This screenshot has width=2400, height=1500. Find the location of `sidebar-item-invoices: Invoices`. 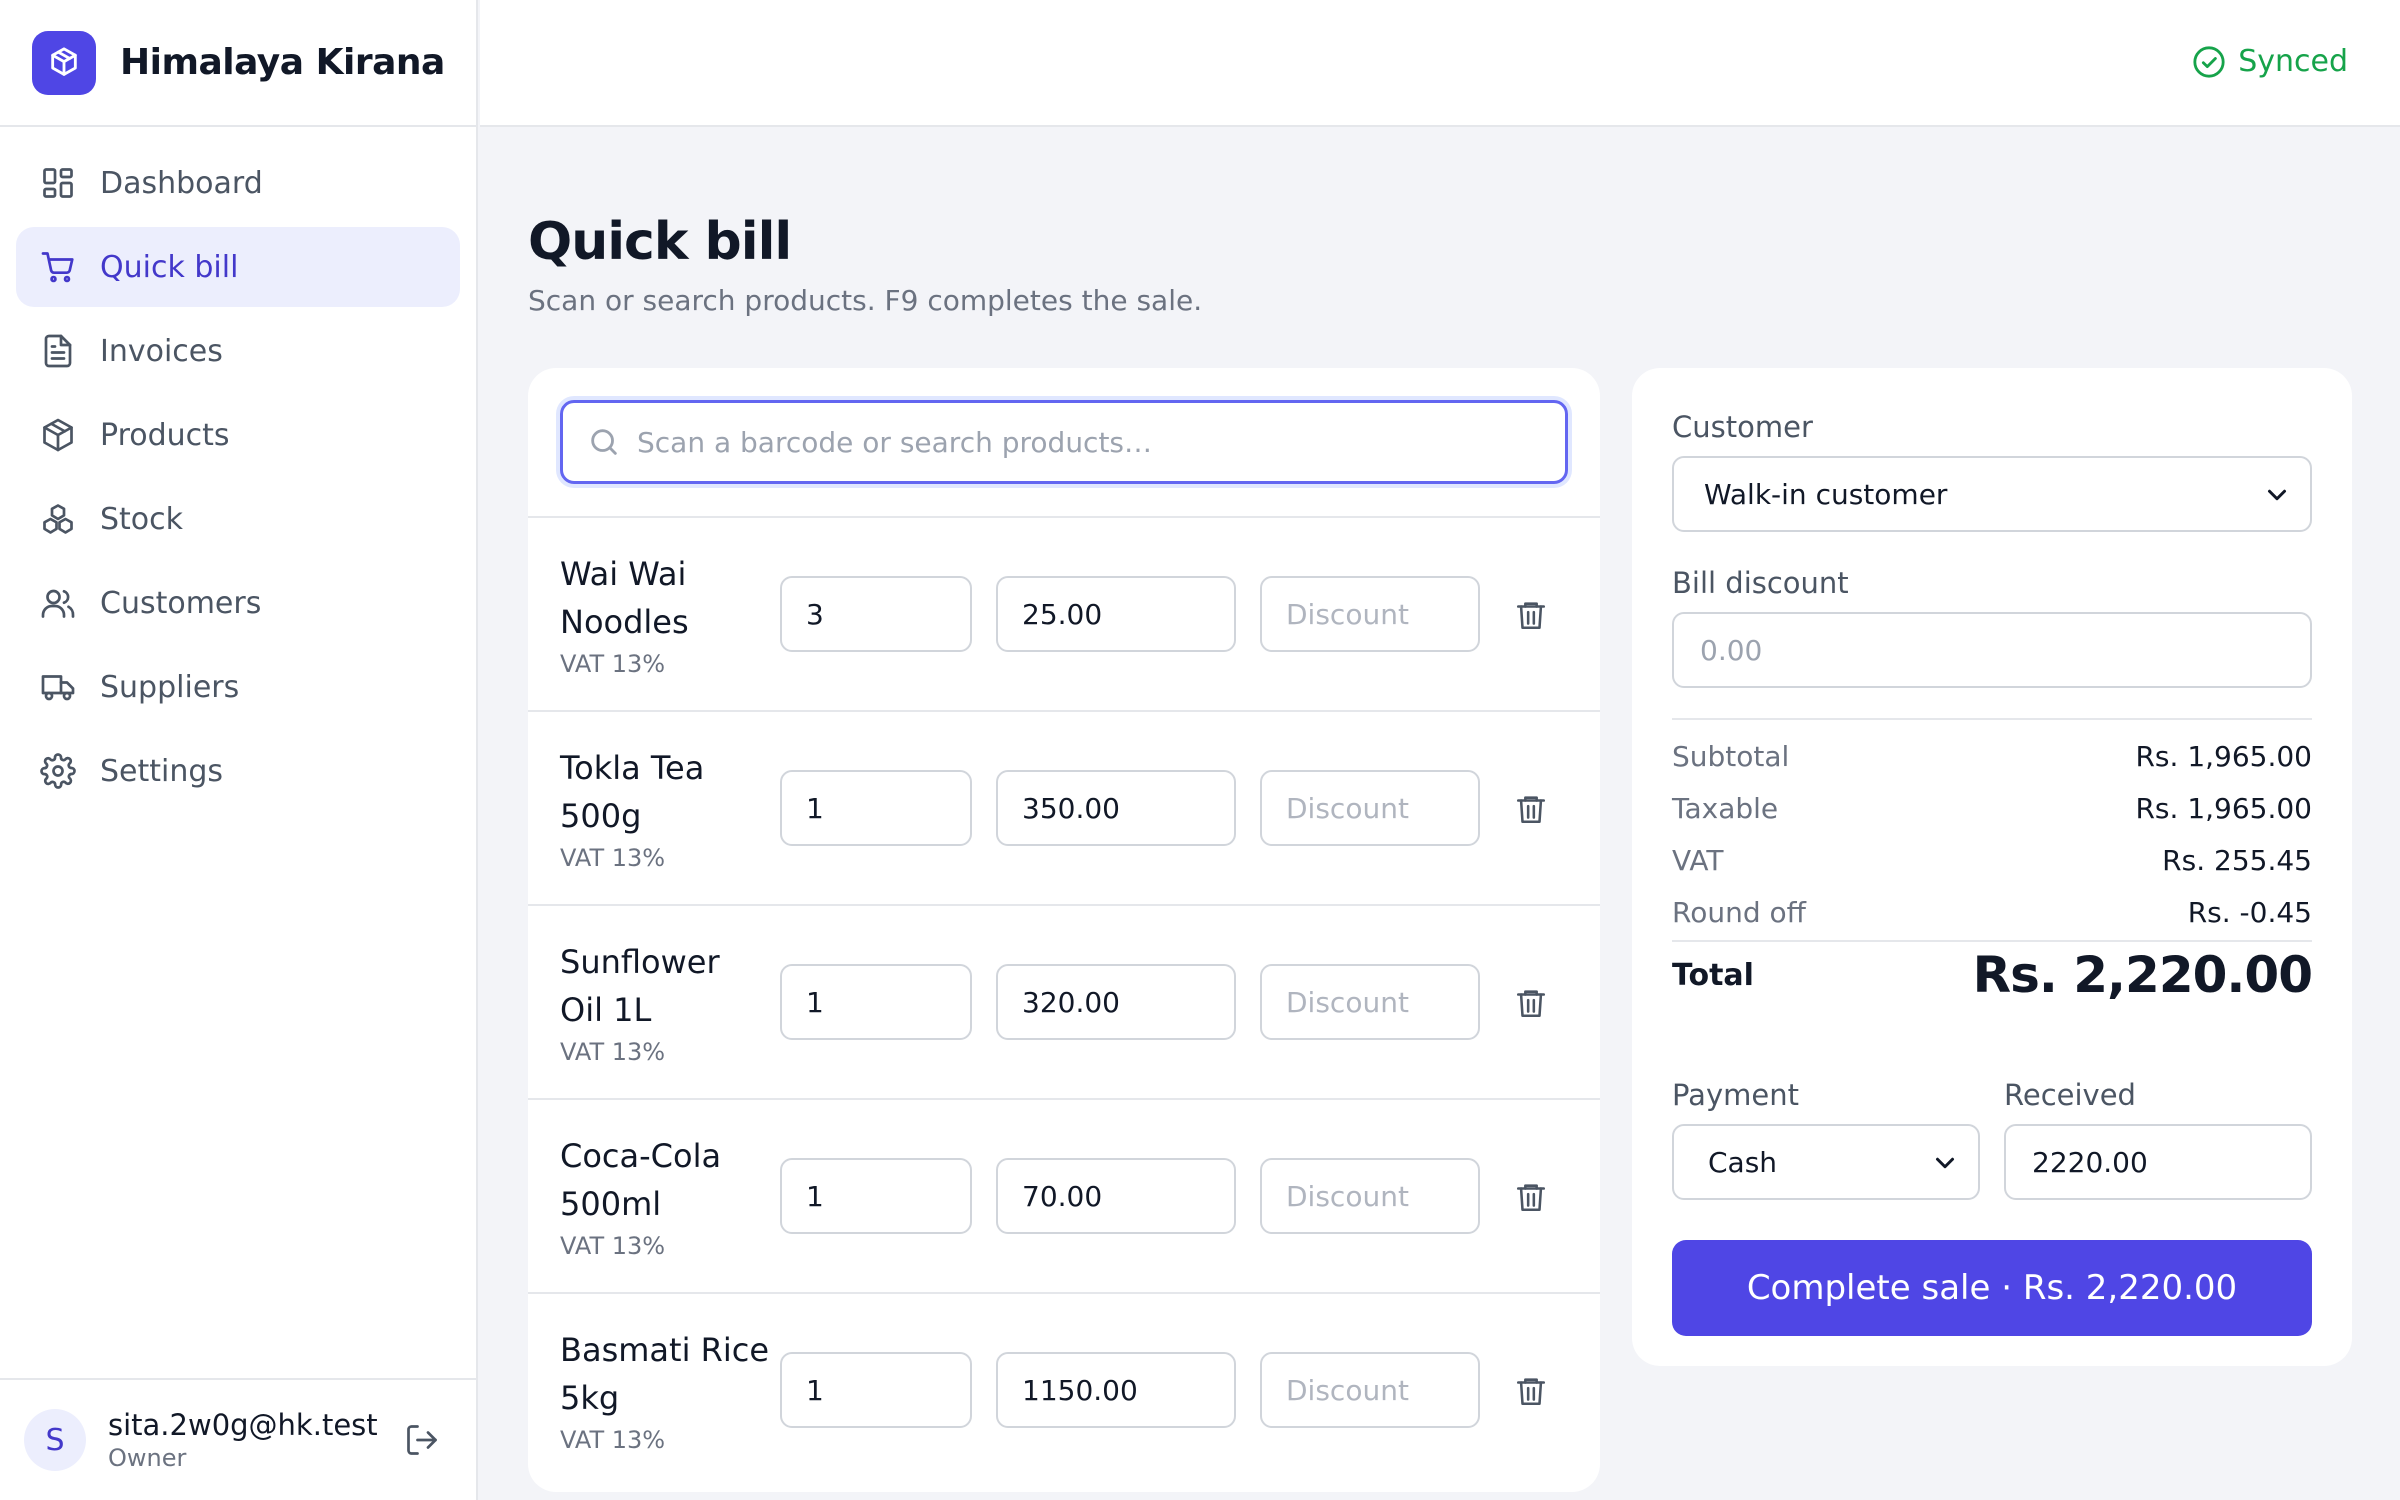

sidebar-item-invoices: Invoices is located at coordinates (238, 351).